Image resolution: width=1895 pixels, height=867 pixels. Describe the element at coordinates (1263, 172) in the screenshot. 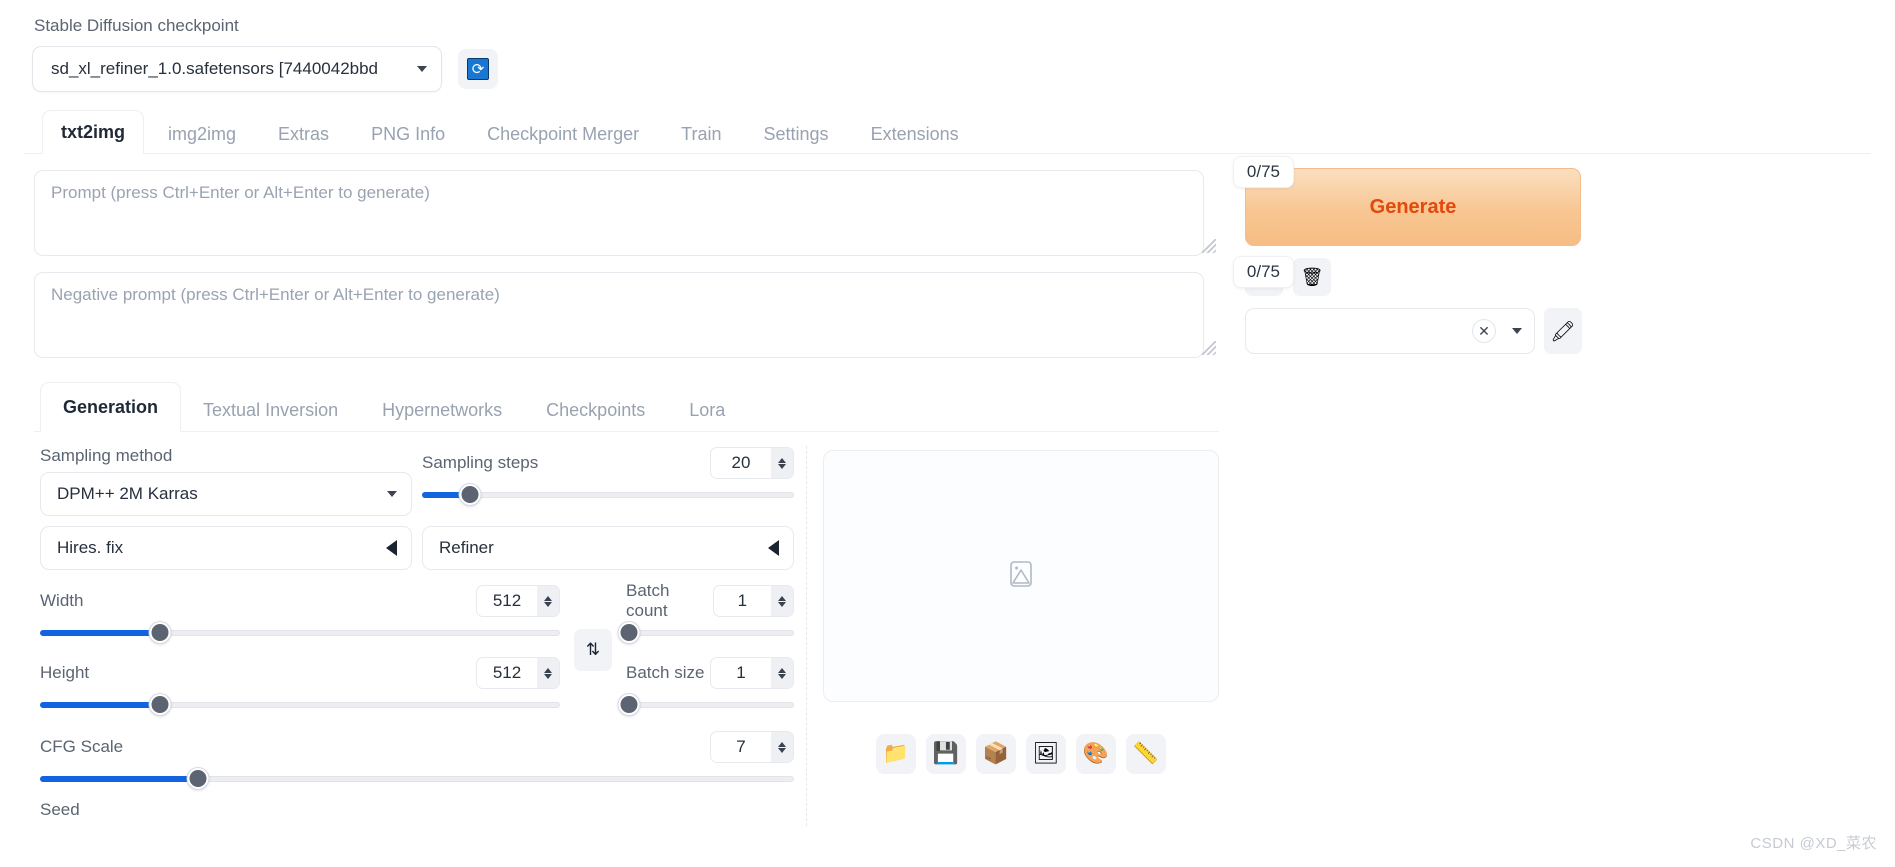

I see `prompt-token-counter: 0/75` at that location.